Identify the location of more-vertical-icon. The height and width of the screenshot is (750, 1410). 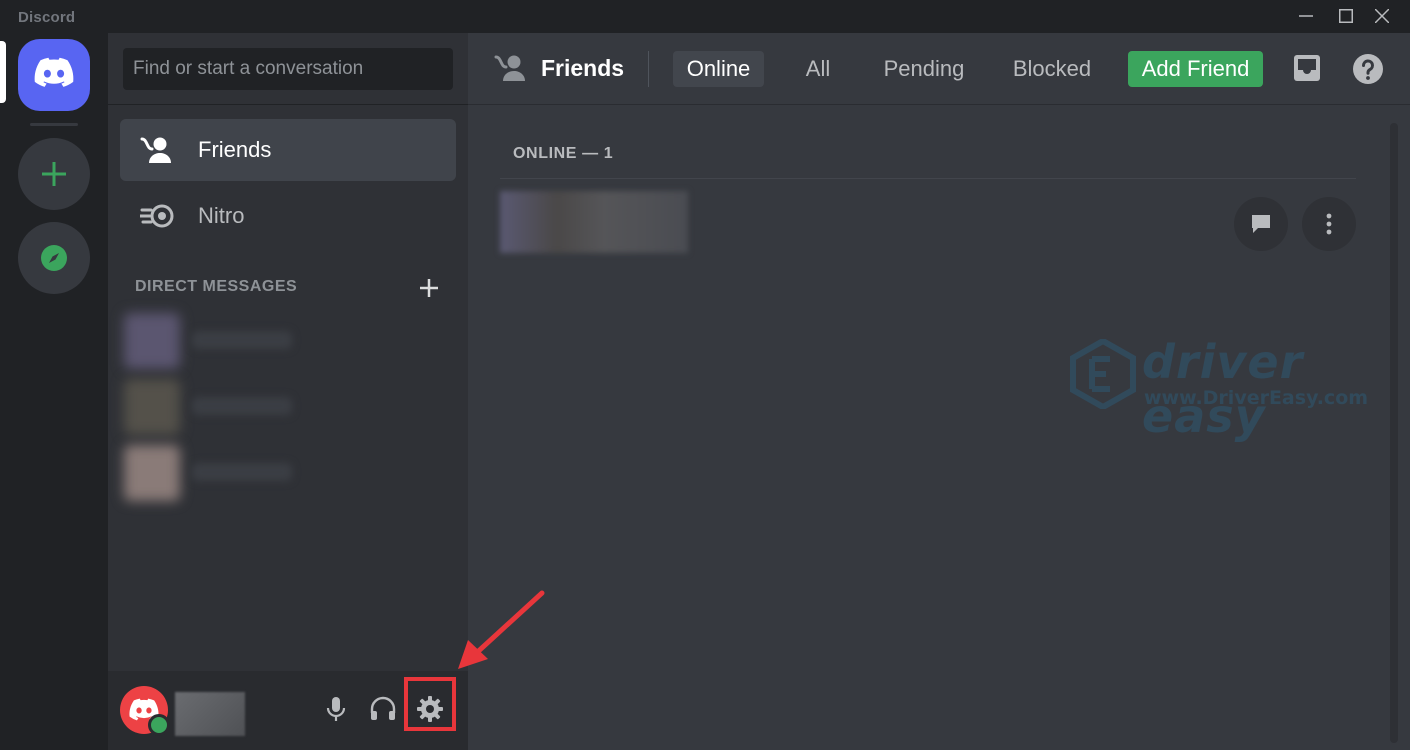
(1329, 224).